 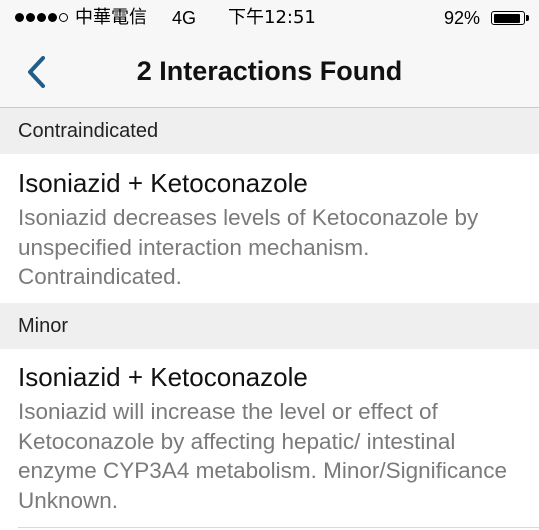 I want to click on signal-strength-icon, so click(x=42, y=17).